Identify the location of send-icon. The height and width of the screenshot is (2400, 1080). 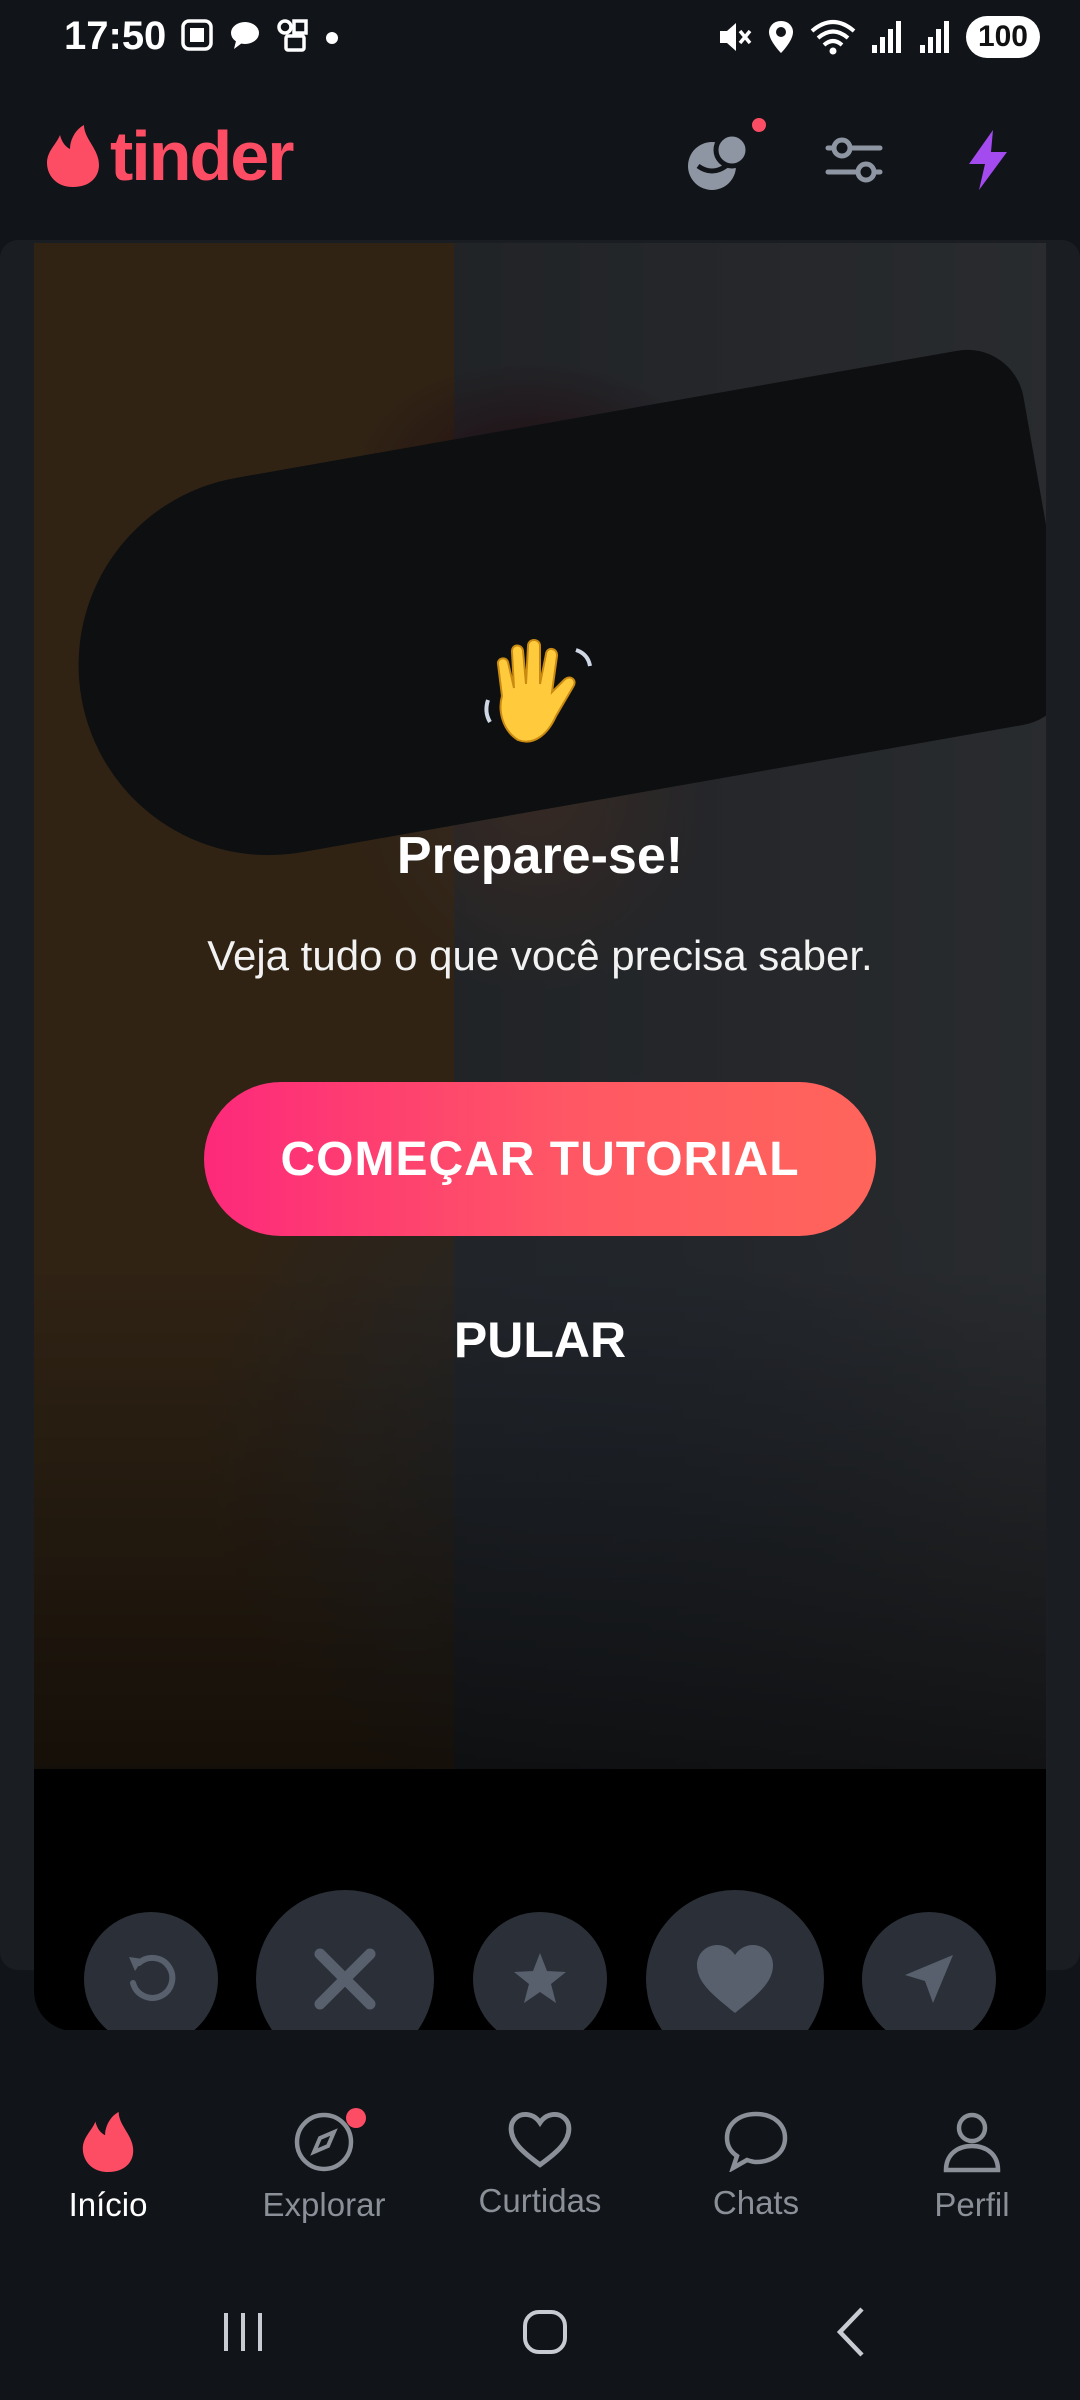
(929, 1979).